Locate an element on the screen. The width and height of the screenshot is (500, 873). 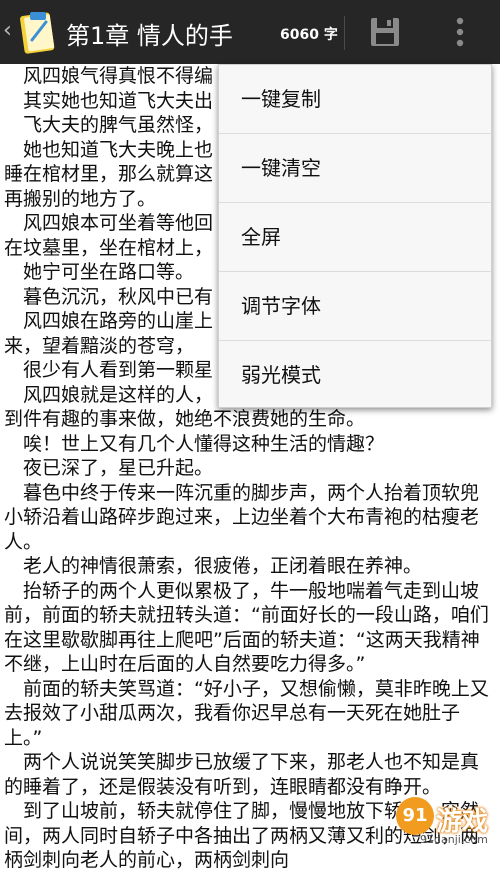
paragraph: 唉！世上又有几个人懂得这种生活的情趣？ is located at coordinates (204, 443).